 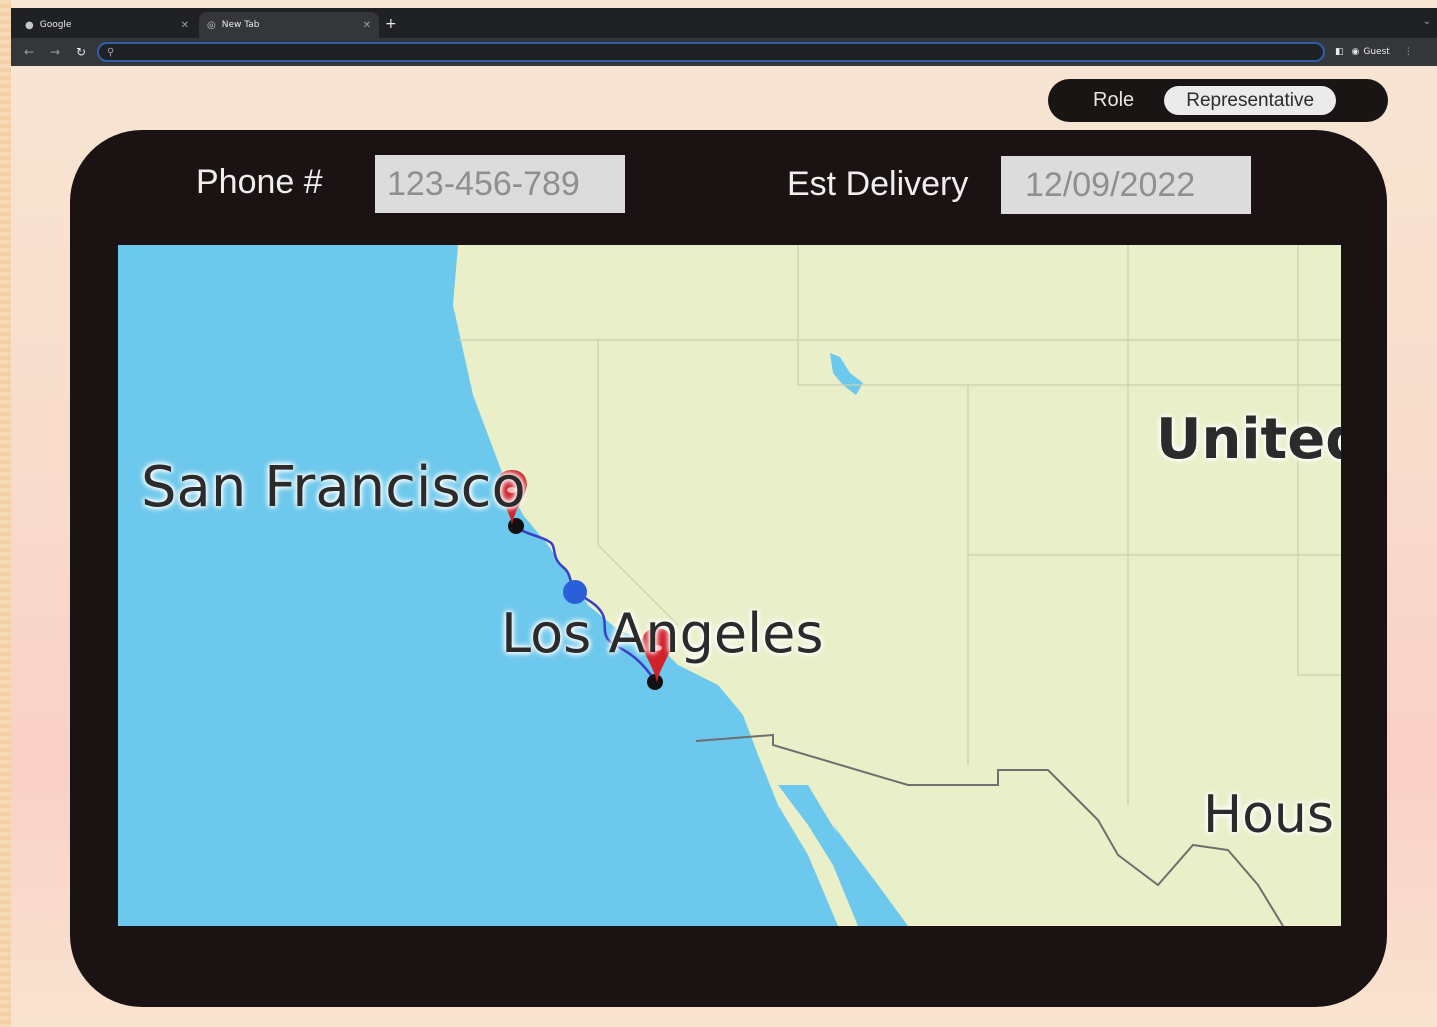 I want to click on destination-point, so click(x=655, y=682).